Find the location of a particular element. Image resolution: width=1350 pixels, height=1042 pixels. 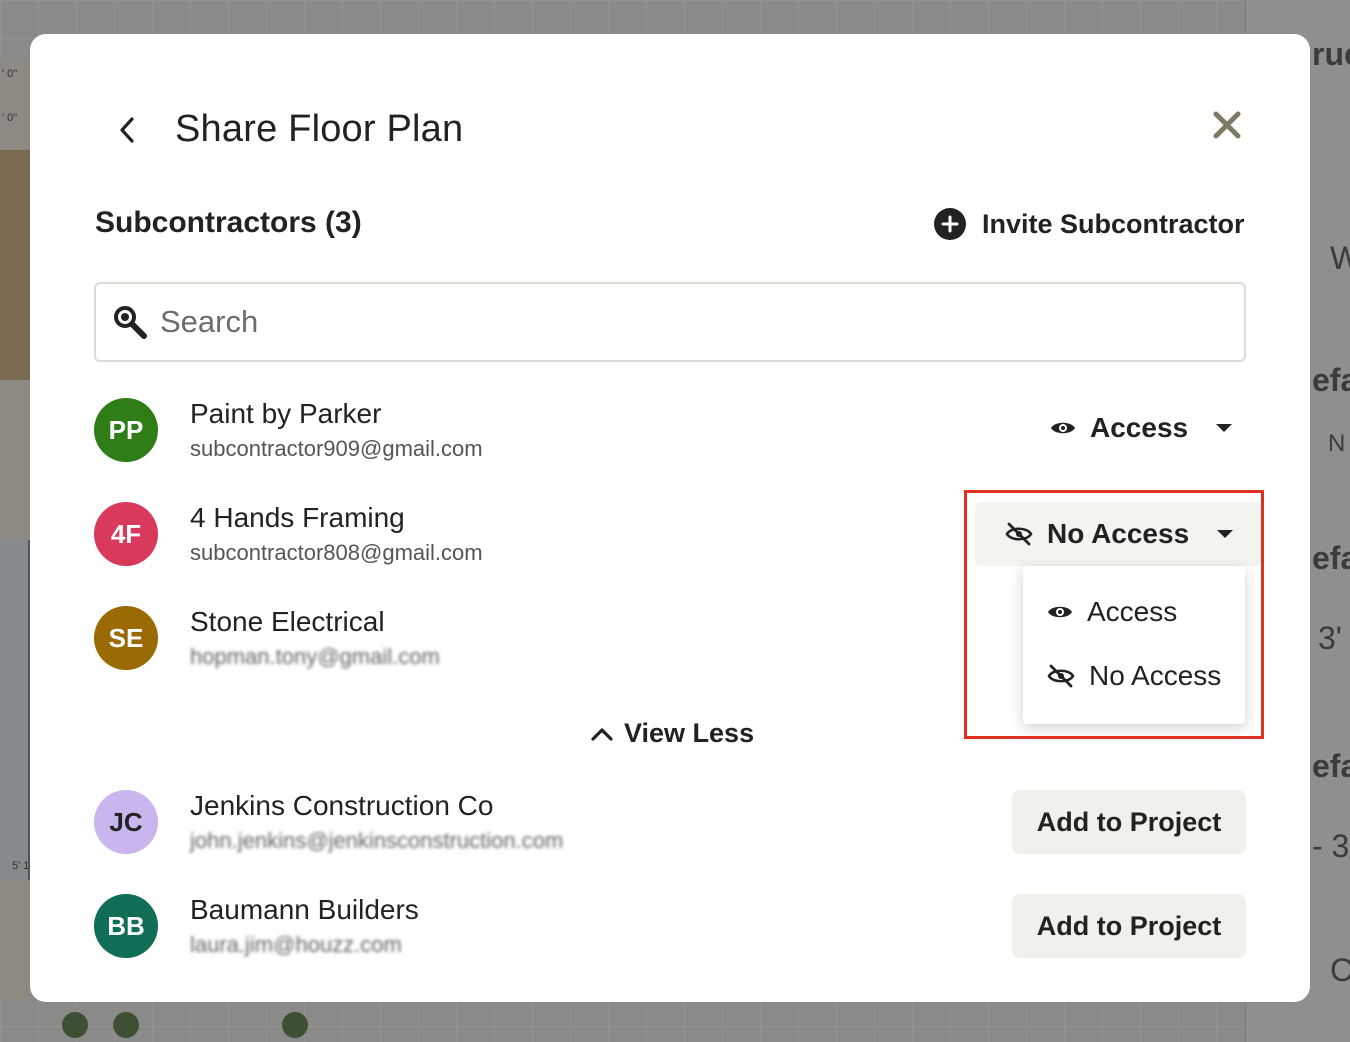

avatar: JC is located at coordinates (126, 822).